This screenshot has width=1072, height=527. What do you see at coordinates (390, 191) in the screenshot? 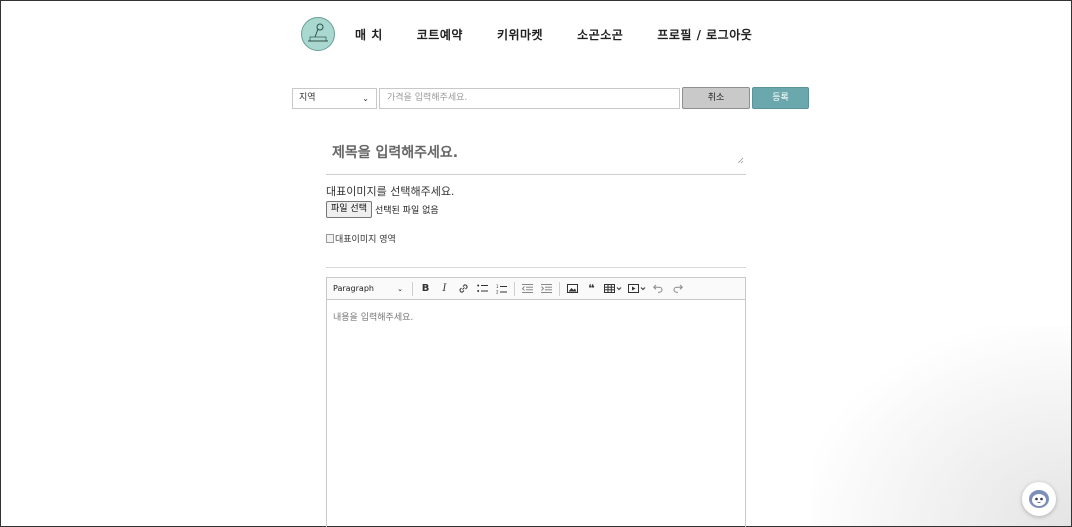
I see `image-label: 대표이미지를 선택해주세요.` at bounding box center [390, 191].